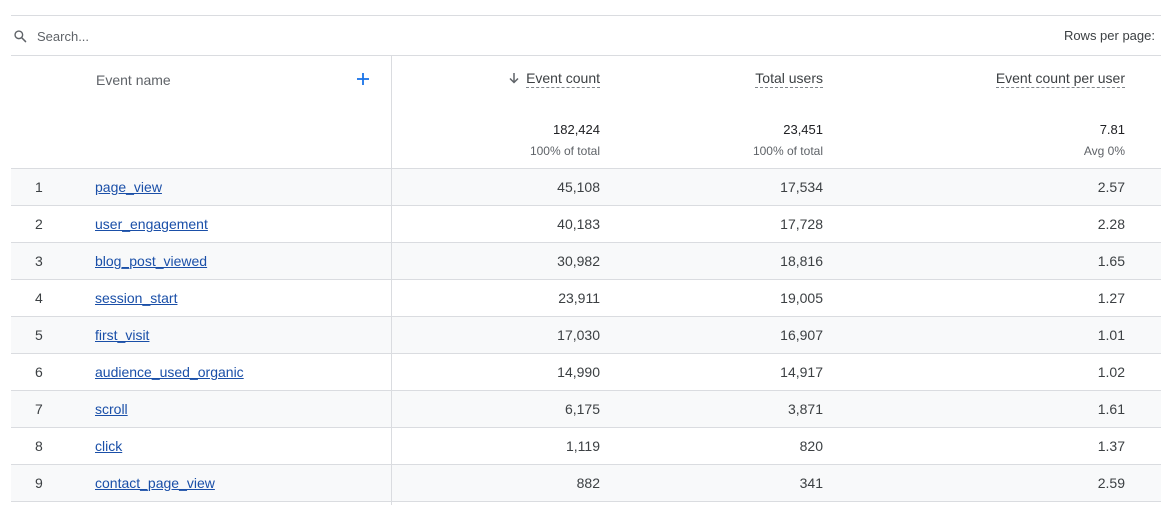  What do you see at coordinates (801, 224) in the screenshot?
I see `total-users-cell: 17,728` at bounding box center [801, 224].